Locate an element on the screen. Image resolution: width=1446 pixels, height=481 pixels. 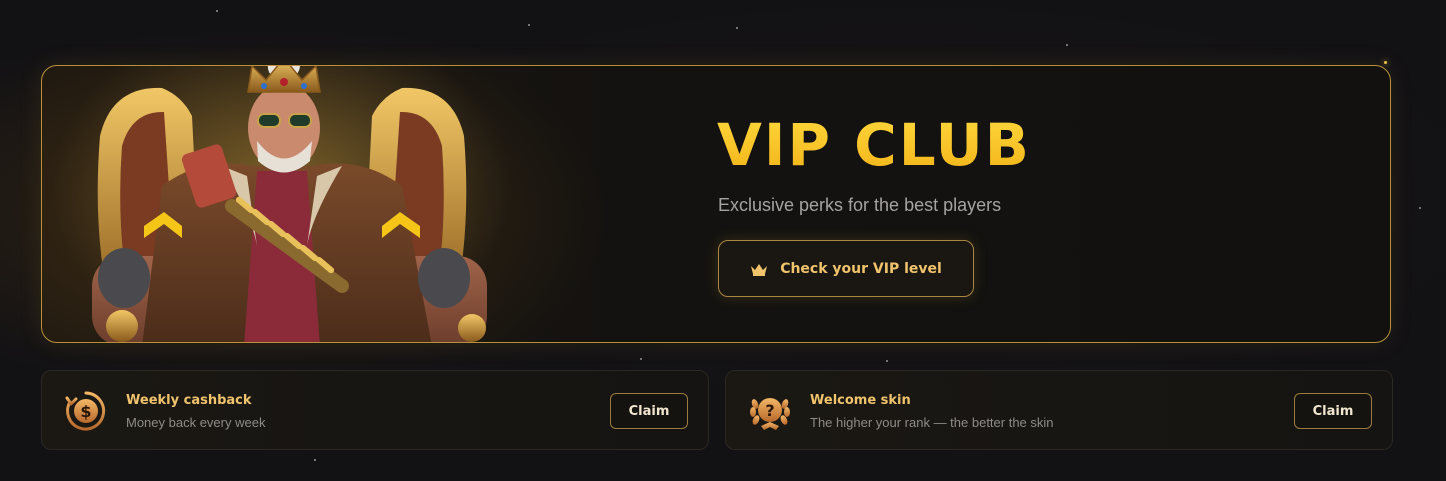
perk-title: Weekly cashback is located at coordinates (189, 400).